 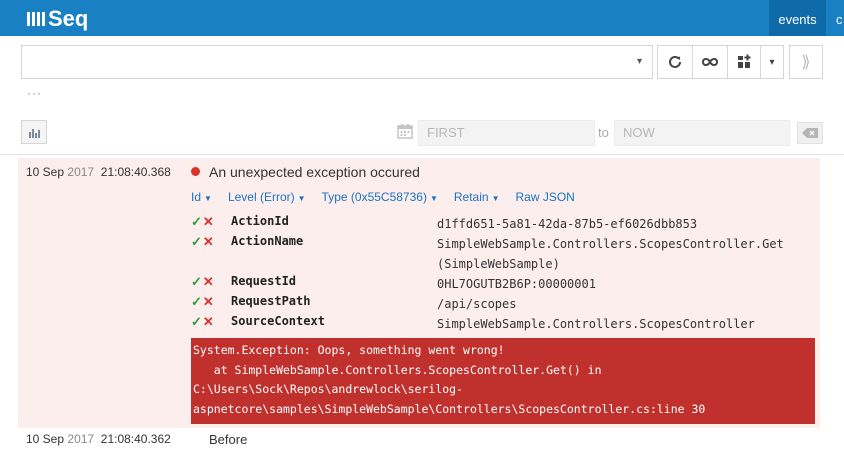 I want to click on clear-icon, so click(x=810, y=133).